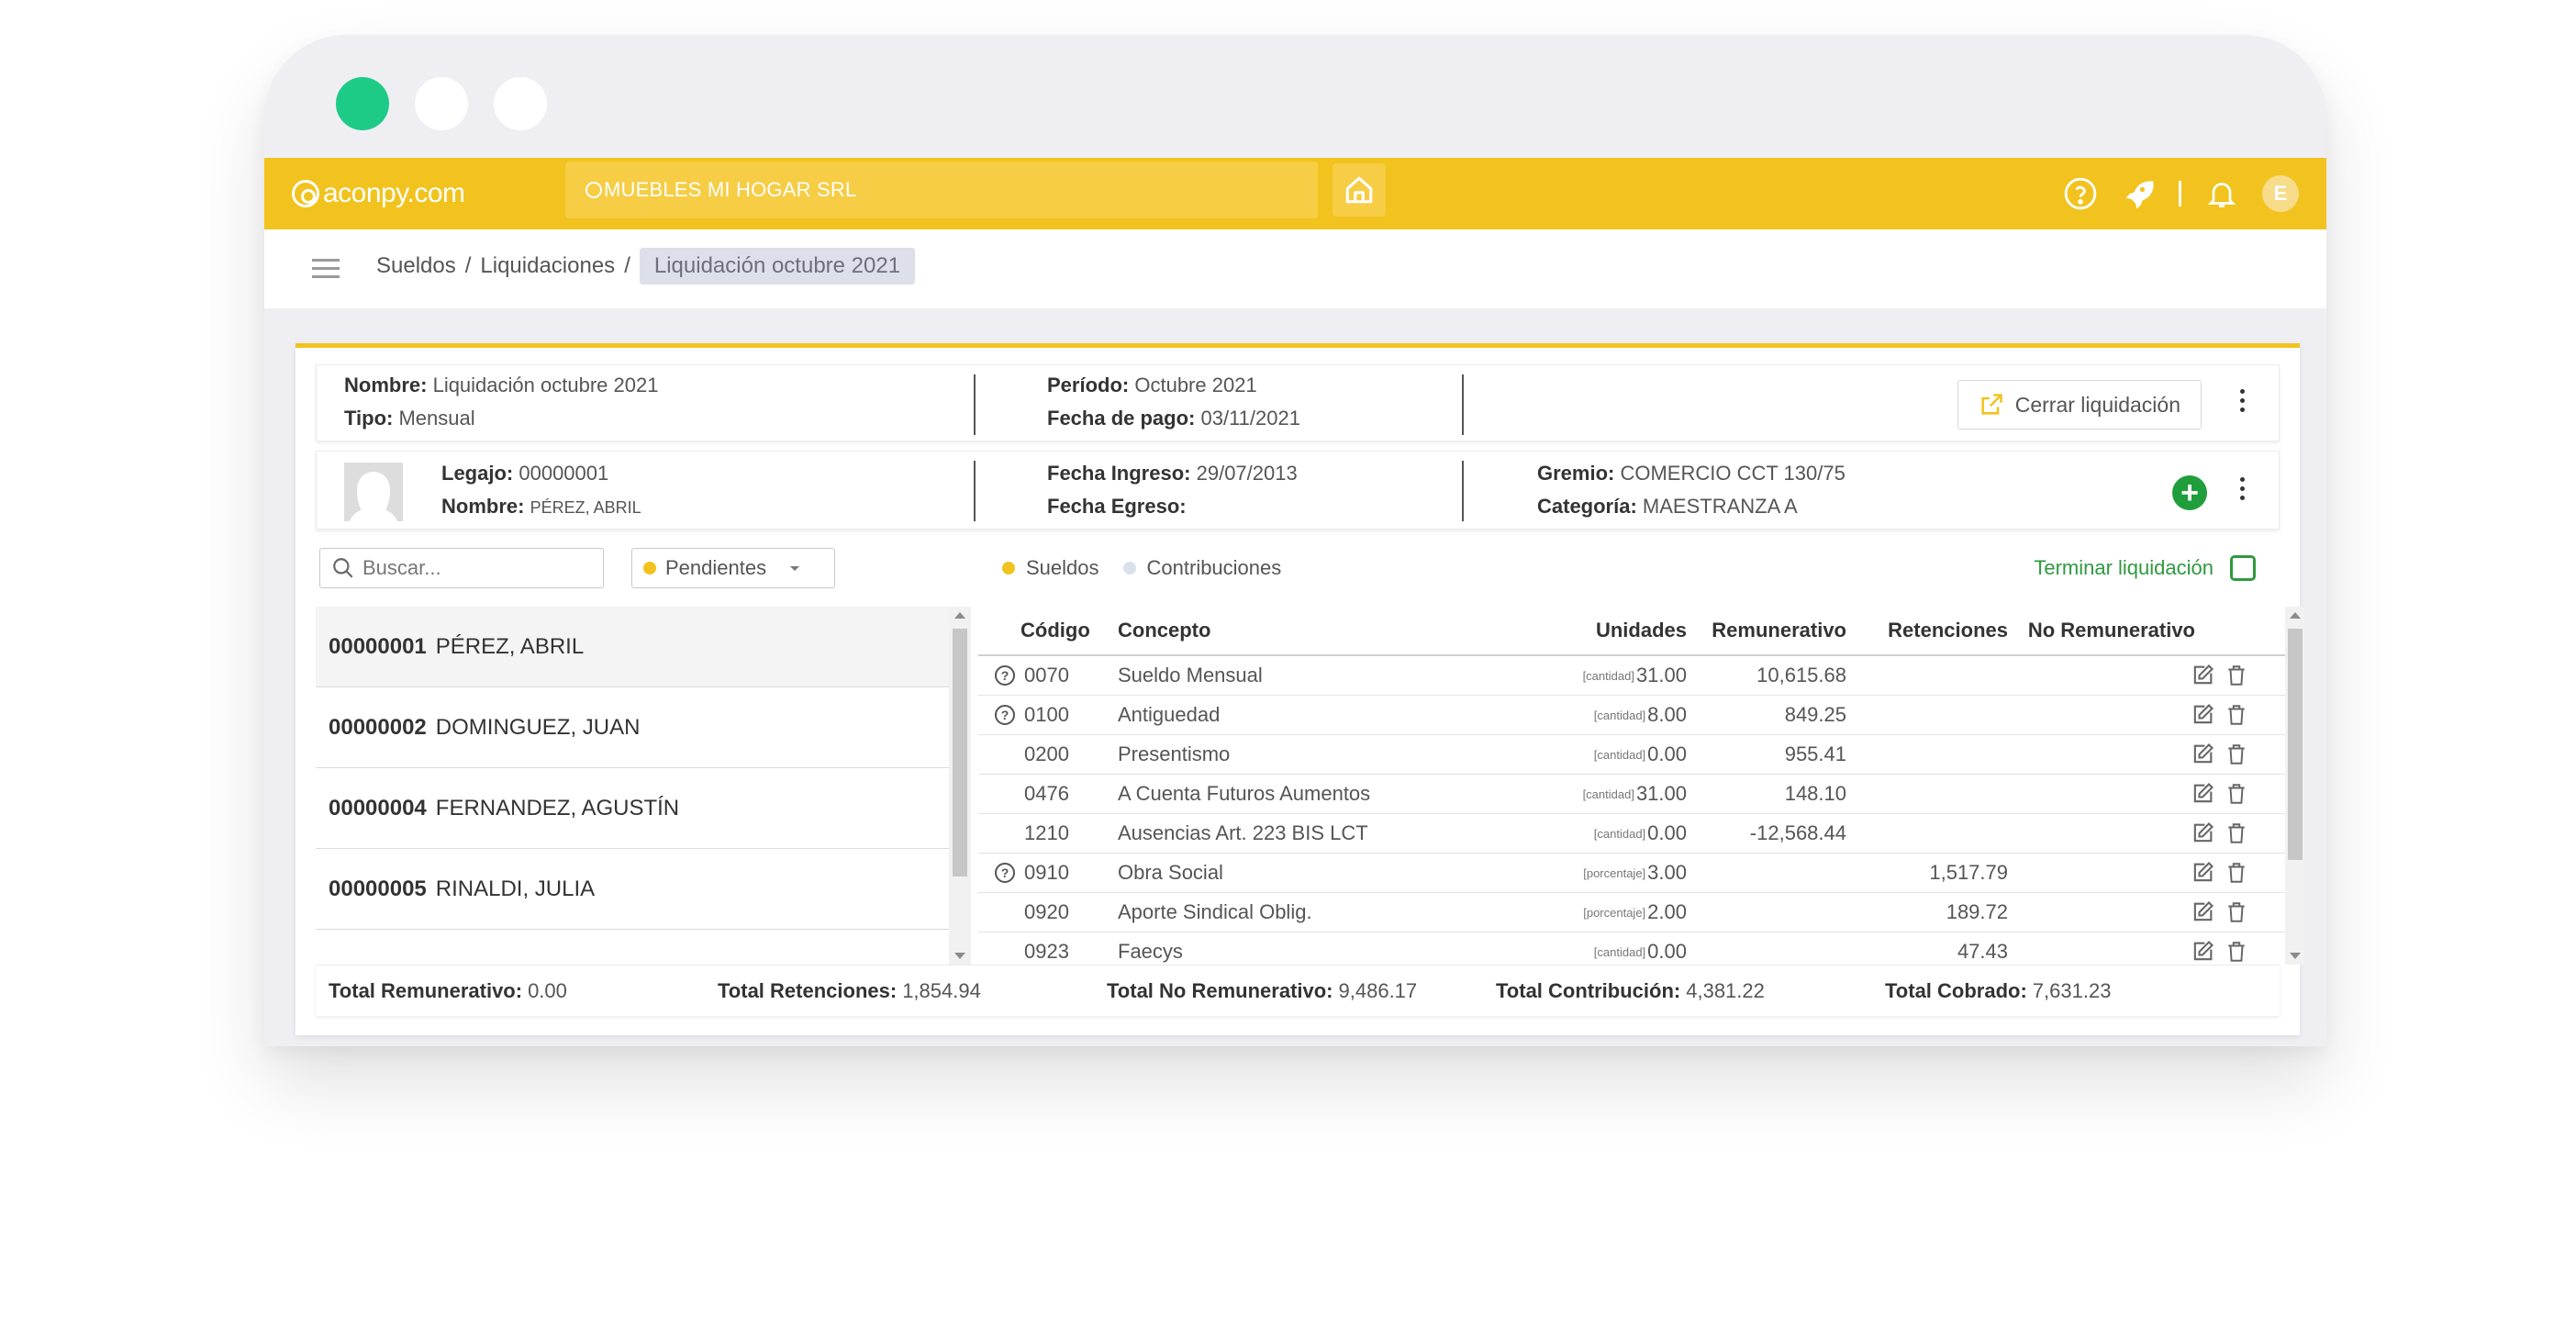  What do you see at coordinates (547, 266) in the screenshot?
I see `breadcrumb-liquidaciones: Liquidaciones` at bounding box center [547, 266].